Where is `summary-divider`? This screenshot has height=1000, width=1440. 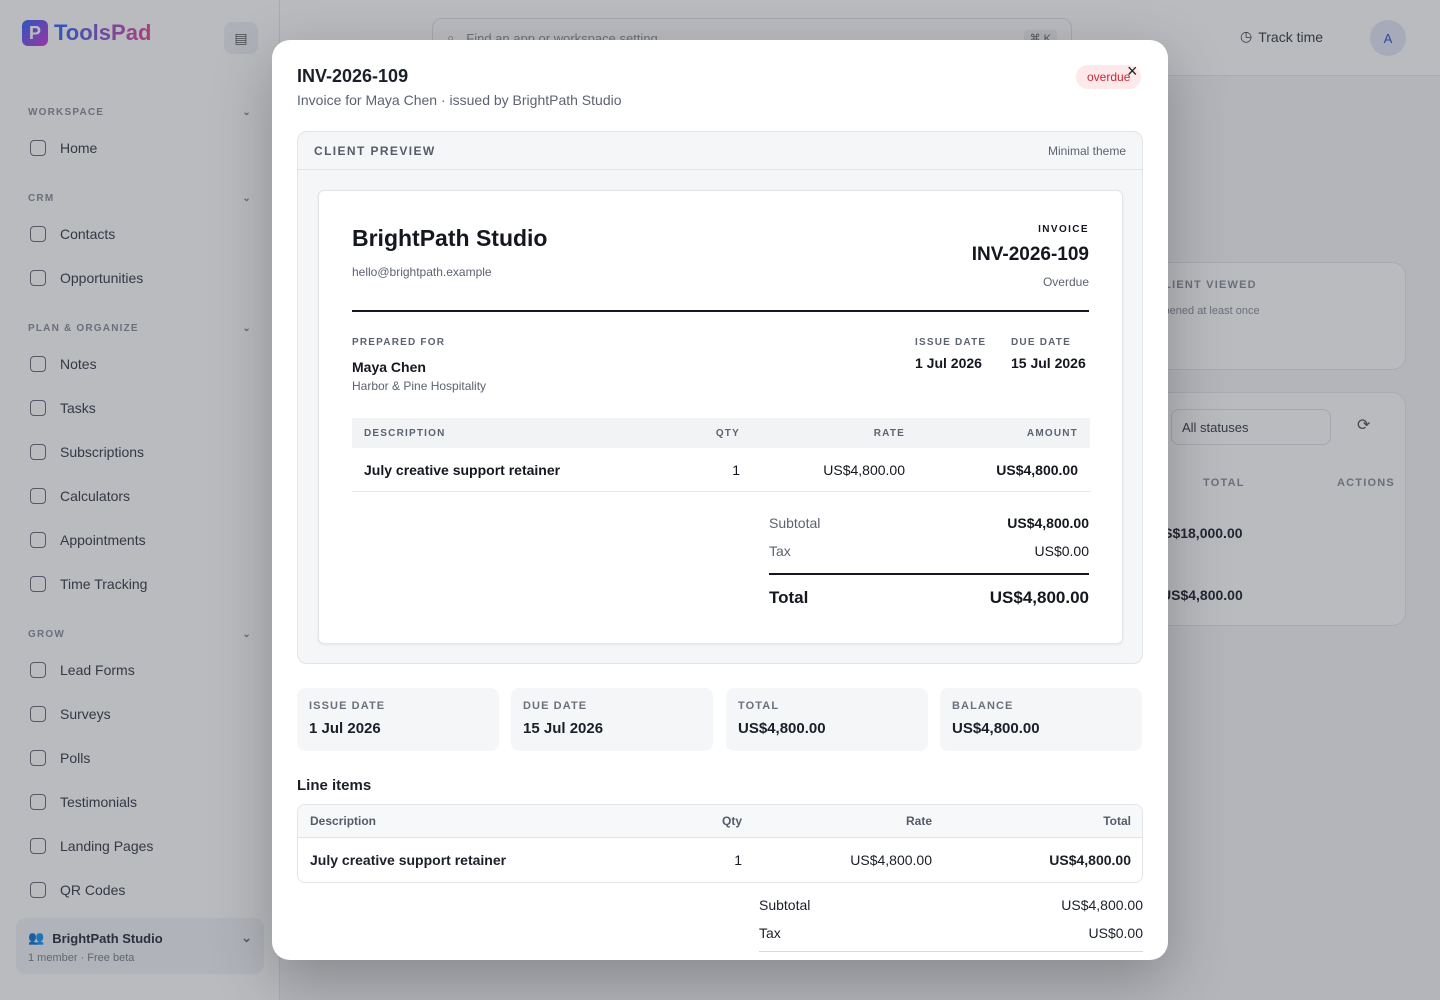 summary-divider is located at coordinates (951, 951).